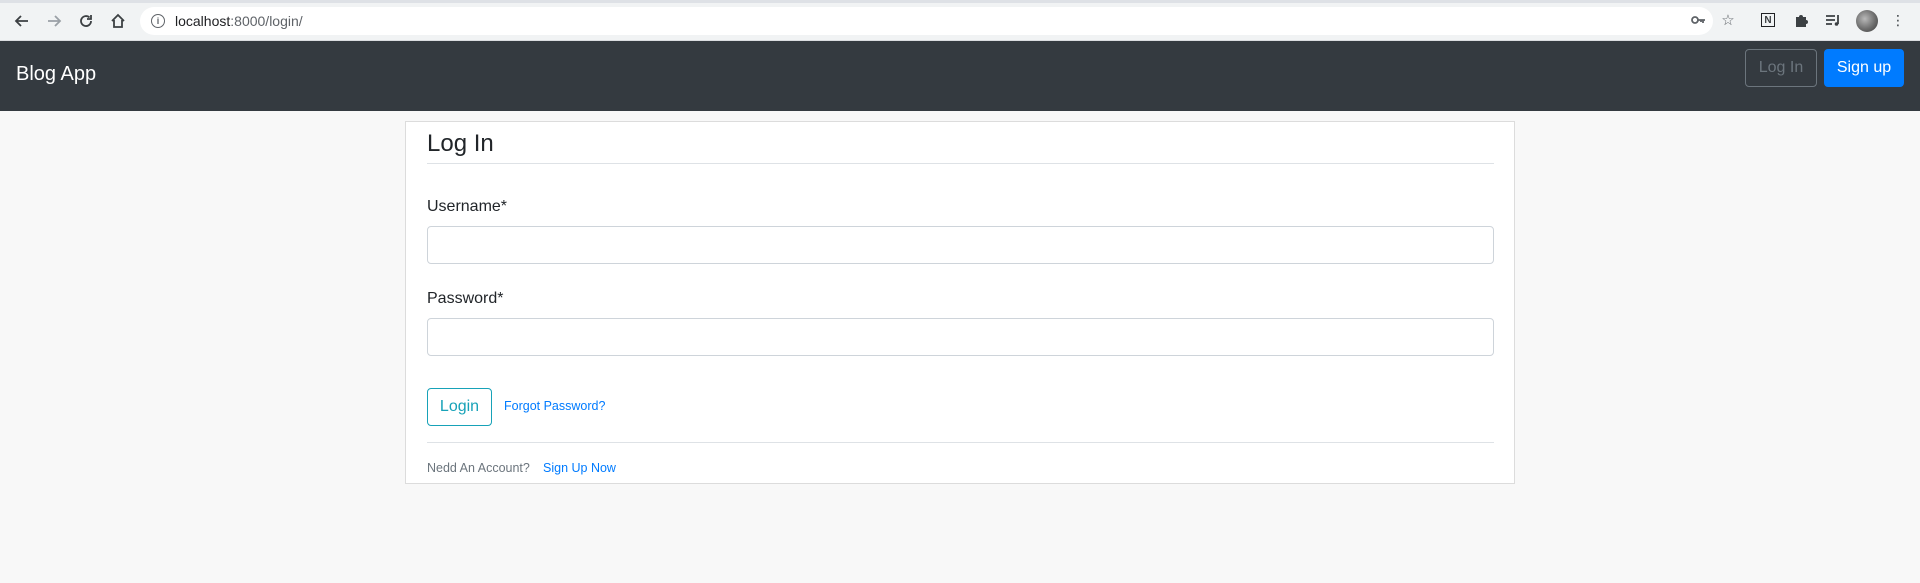  I want to click on back-icon, so click(22, 21).